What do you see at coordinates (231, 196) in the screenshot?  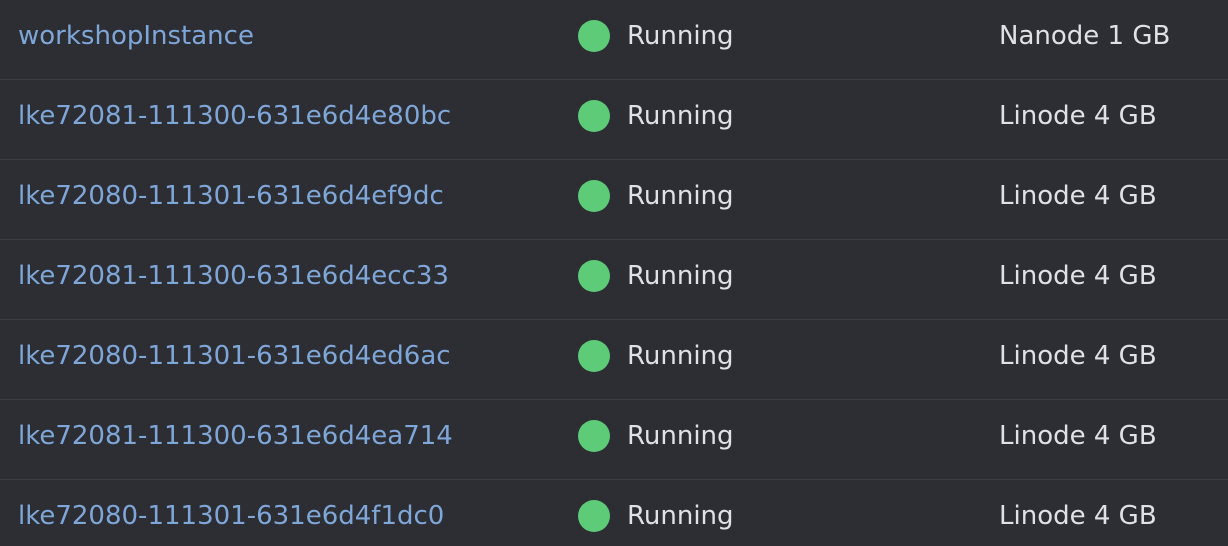 I see `instance-name-link: lke72080-111301-631e6d4ef9dc` at bounding box center [231, 196].